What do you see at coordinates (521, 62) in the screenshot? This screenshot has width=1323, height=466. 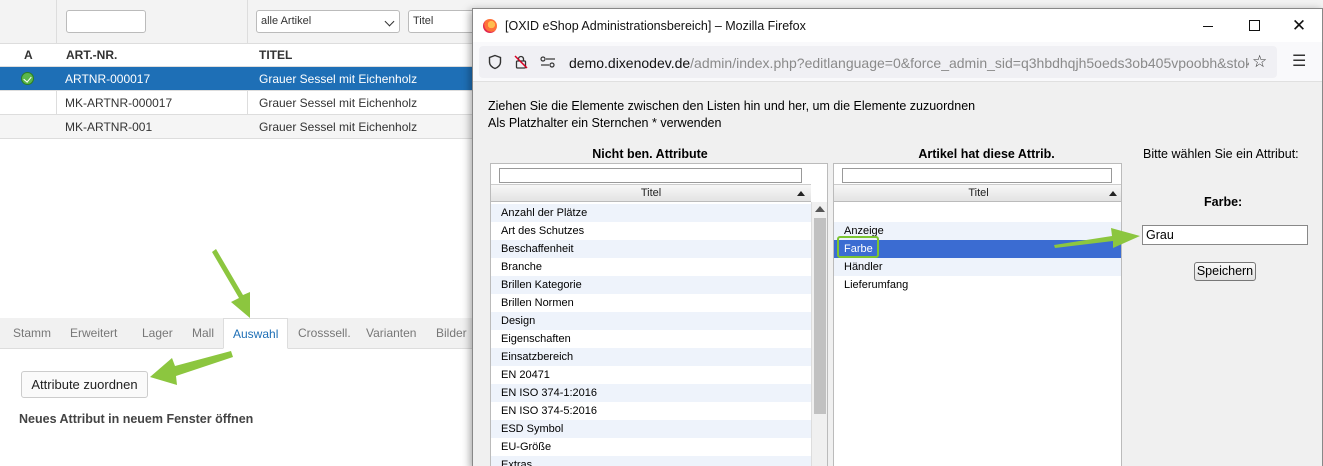 I see `insecure-lock-icon` at bounding box center [521, 62].